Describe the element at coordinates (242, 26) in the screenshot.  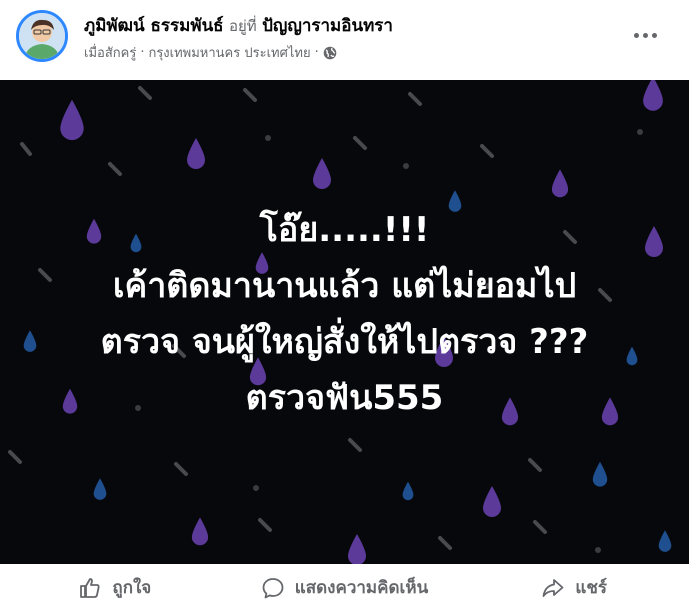
I see `at-label: อยู่ที่` at that location.